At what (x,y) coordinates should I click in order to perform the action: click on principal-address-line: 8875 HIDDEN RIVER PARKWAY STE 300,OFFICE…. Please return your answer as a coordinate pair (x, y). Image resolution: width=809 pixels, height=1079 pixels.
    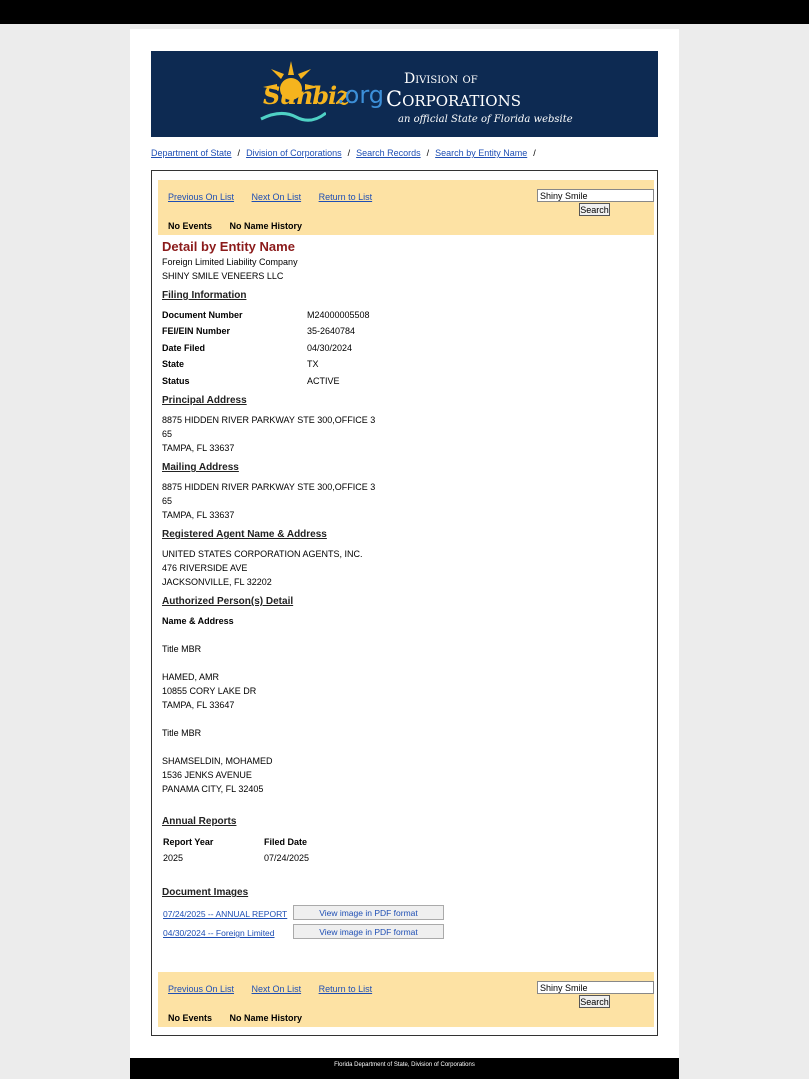
    Looking at the image, I should click on (269, 420).